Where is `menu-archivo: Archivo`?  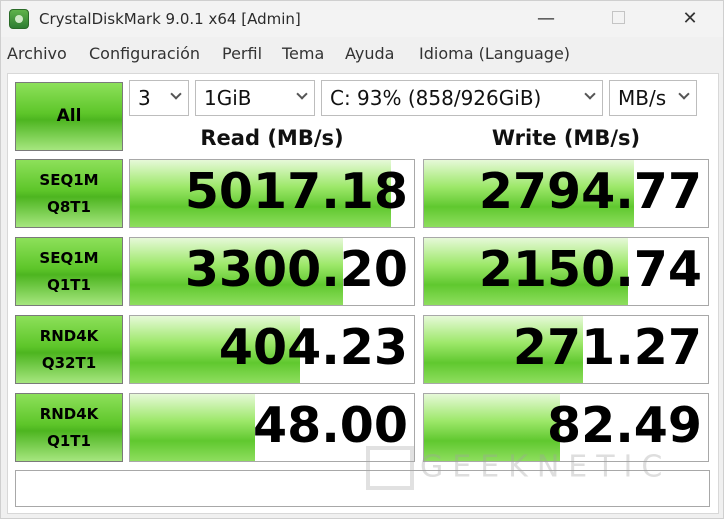 menu-archivo: Archivo is located at coordinates (37, 53).